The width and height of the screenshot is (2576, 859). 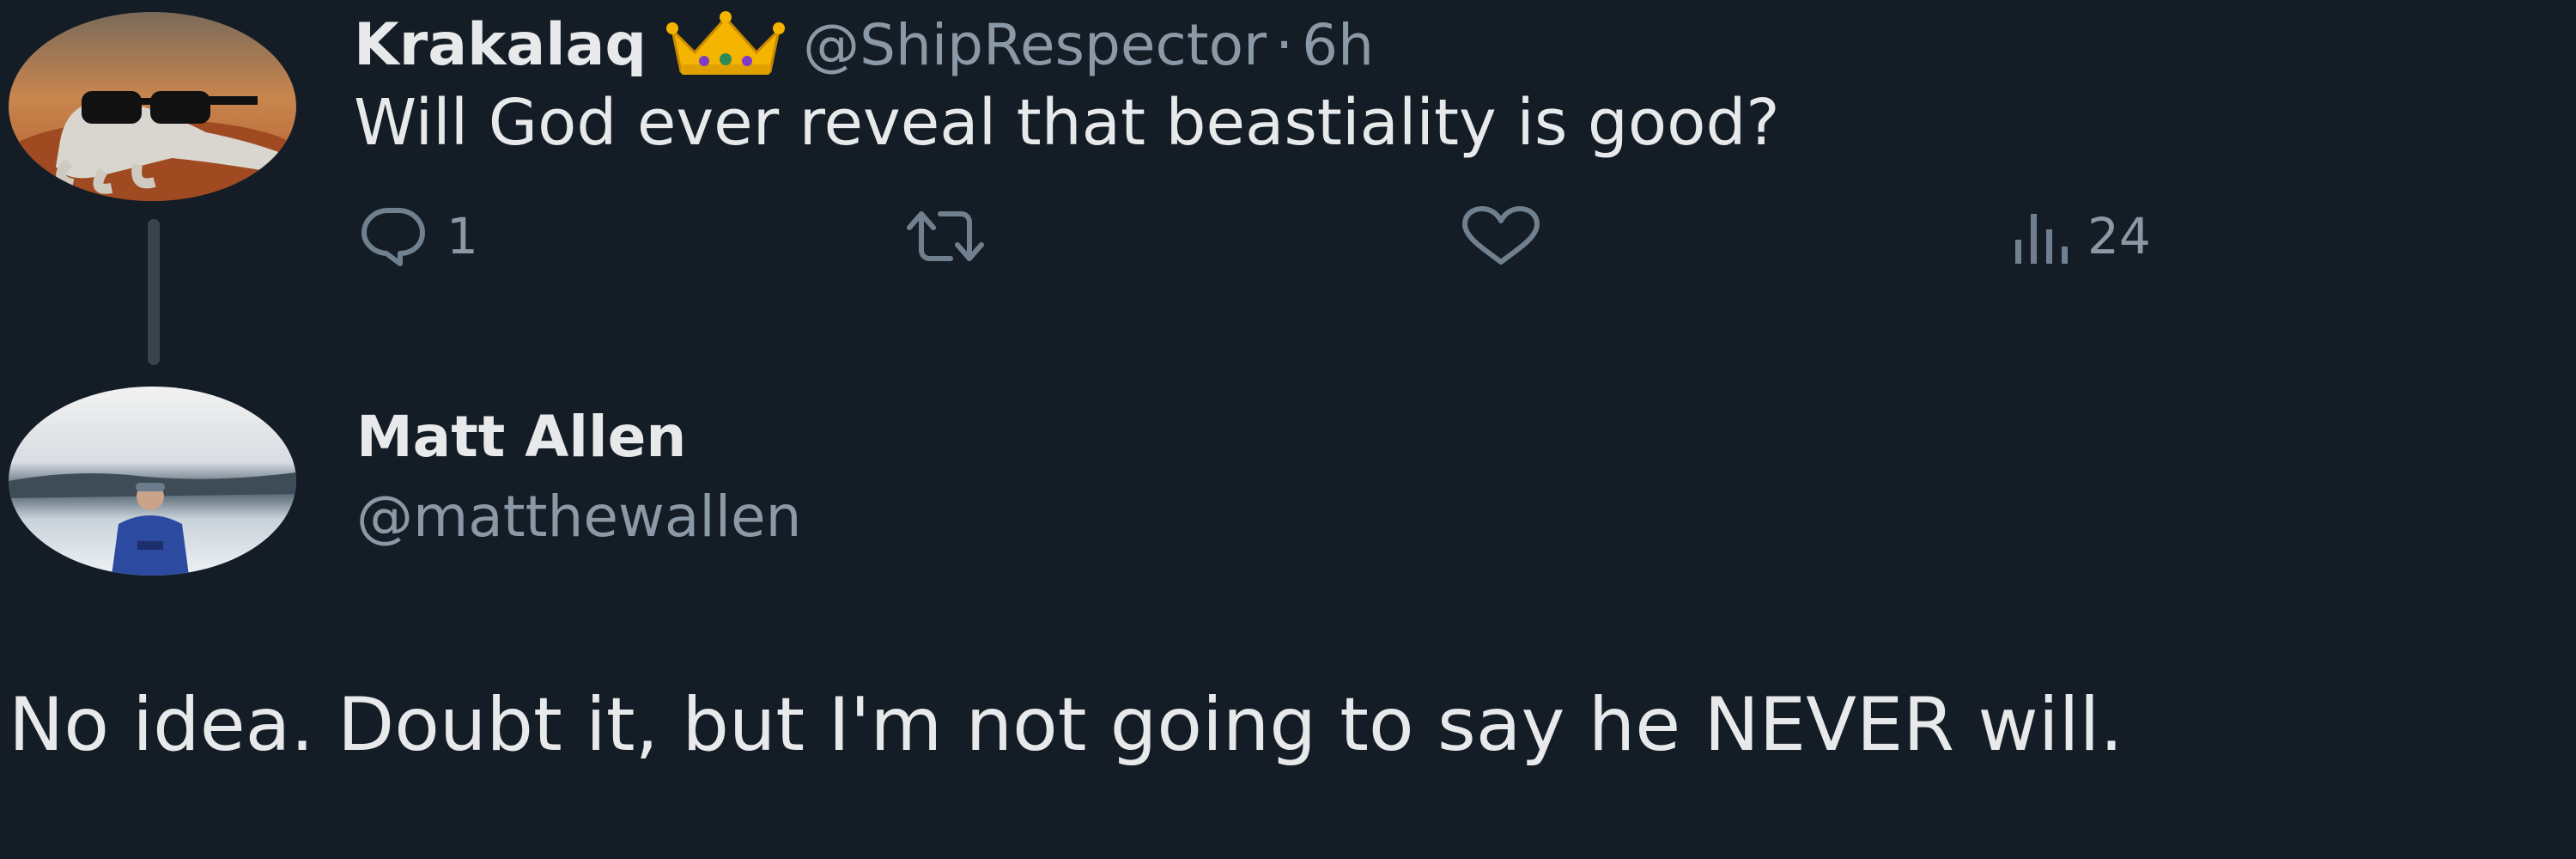 I want to click on heart-icon, so click(x=1501, y=235).